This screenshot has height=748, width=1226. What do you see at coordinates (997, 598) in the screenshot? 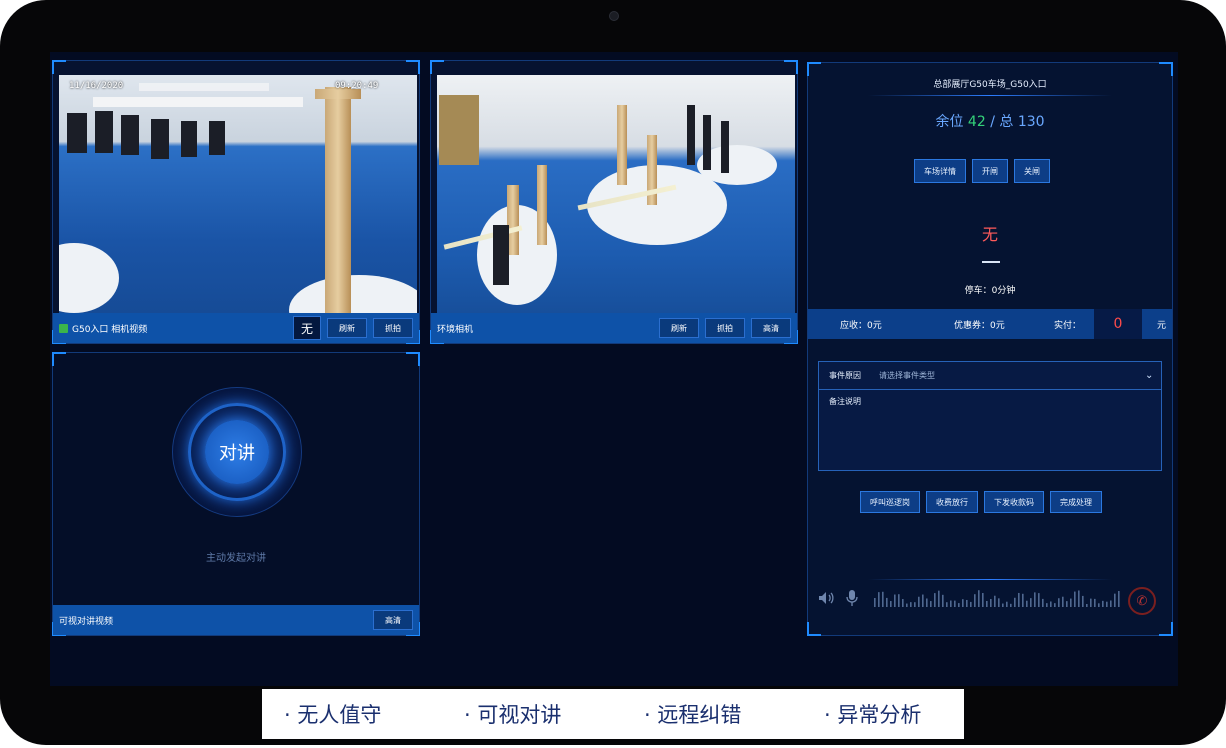
I see `audio-waveform` at bounding box center [997, 598].